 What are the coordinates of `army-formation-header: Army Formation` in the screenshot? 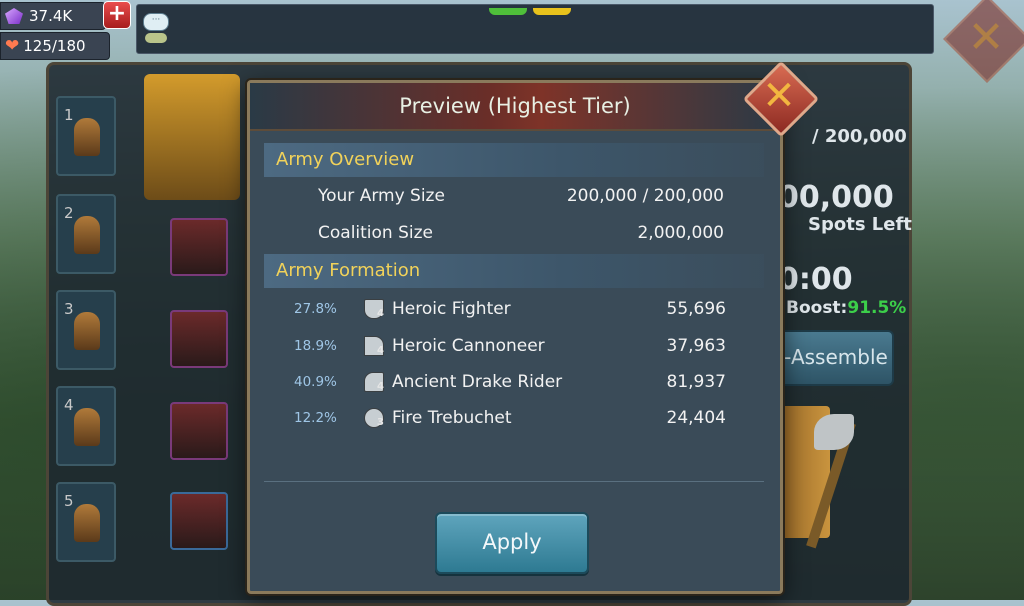 It's located at (514, 271).